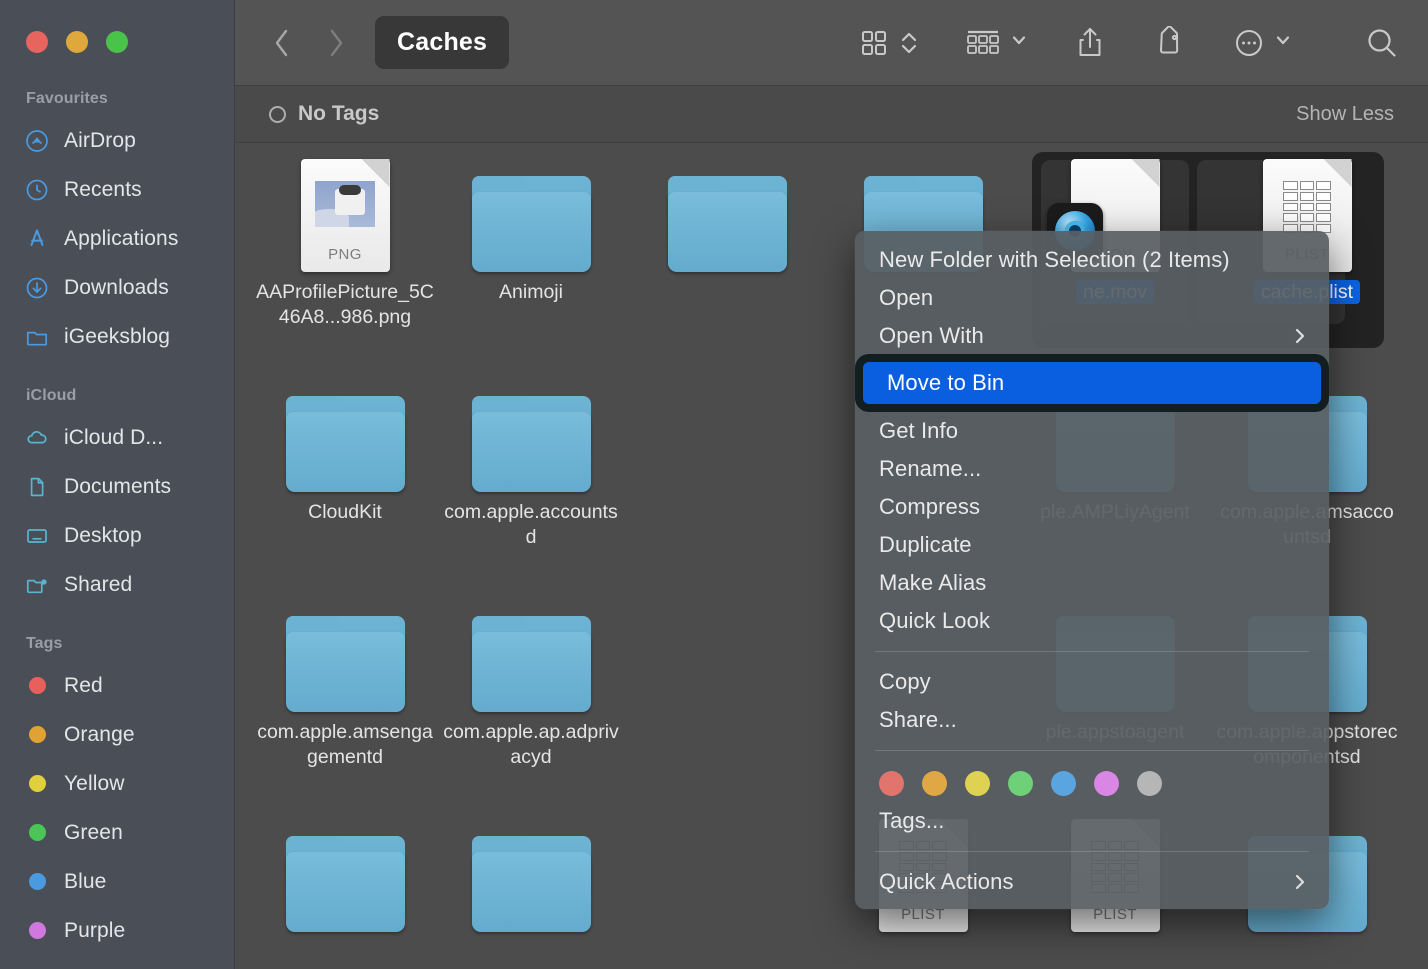 This screenshot has height=969, width=1428. What do you see at coordinates (117, 685) in the screenshot?
I see `sidebar-item-tag-red: Red` at bounding box center [117, 685].